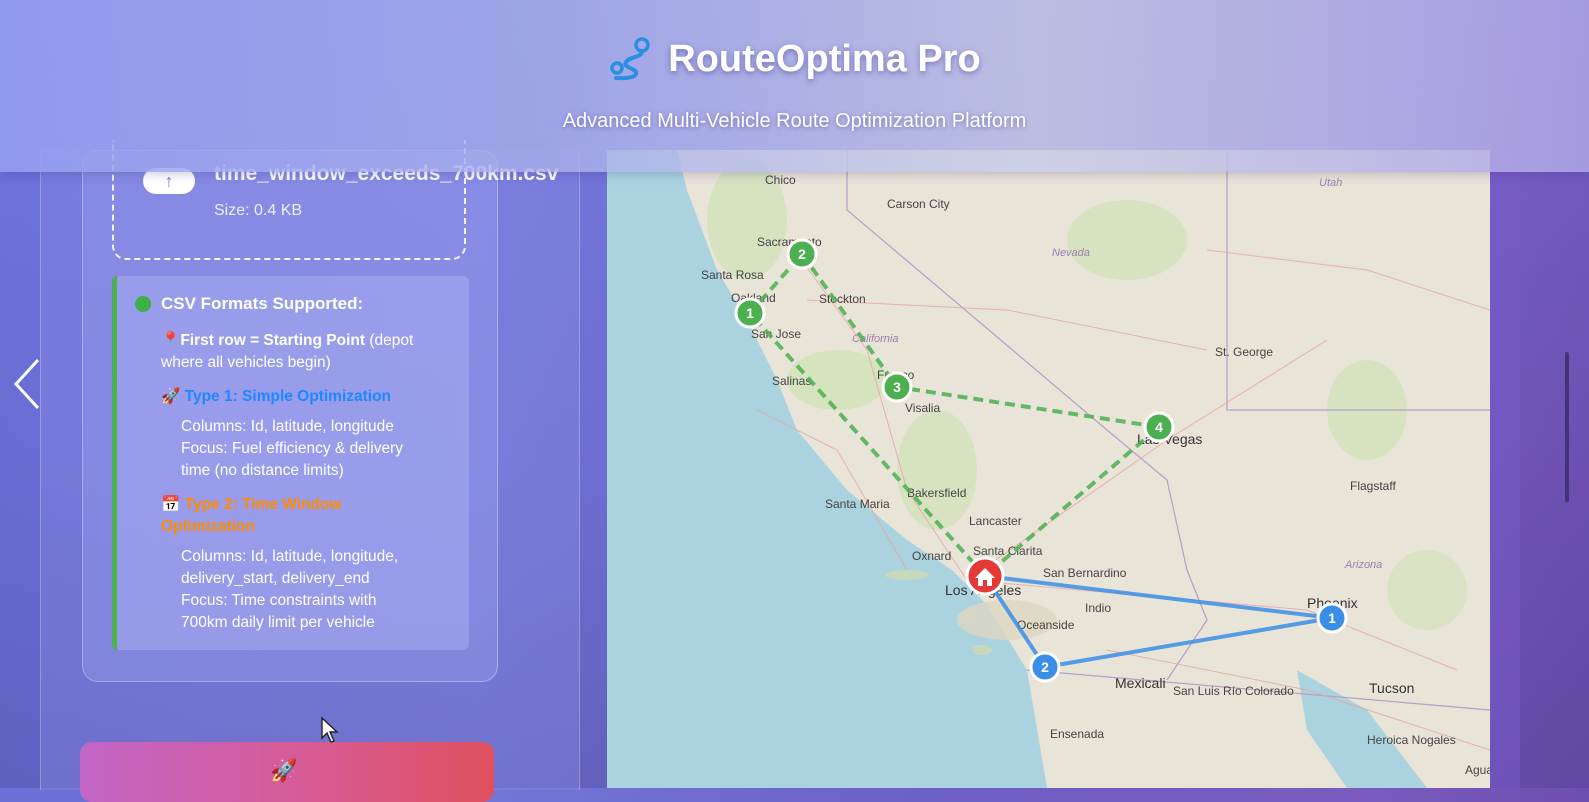 The height and width of the screenshot is (802, 1589). What do you see at coordinates (258, 210) in the screenshot?
I see `uploaded-file-size: Size: 0.4 KB` at bounding box center [258, 210].